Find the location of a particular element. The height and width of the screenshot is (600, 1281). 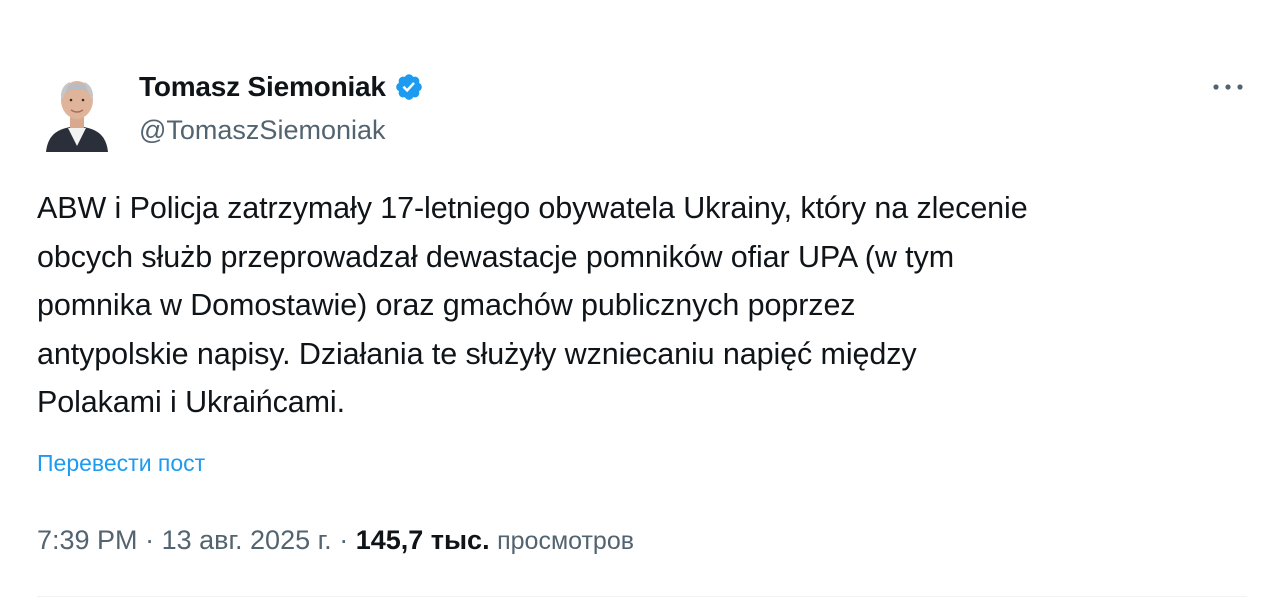

divider is located at coordinates (642, 596).